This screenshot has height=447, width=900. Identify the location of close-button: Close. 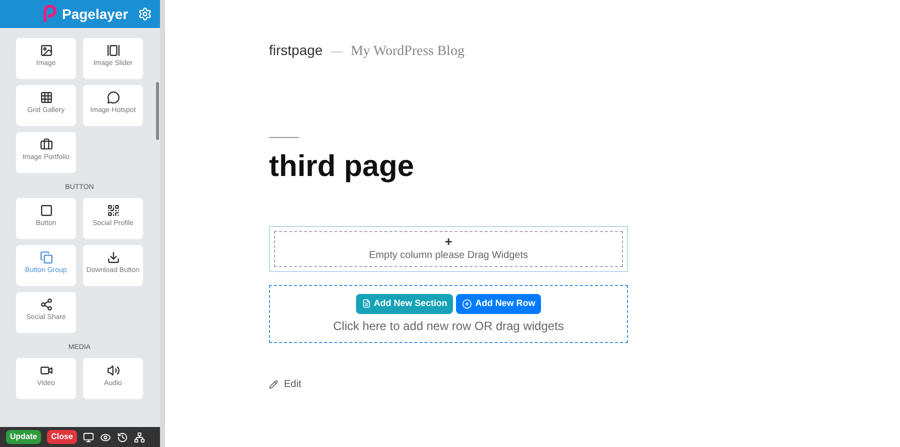
(62, 437).